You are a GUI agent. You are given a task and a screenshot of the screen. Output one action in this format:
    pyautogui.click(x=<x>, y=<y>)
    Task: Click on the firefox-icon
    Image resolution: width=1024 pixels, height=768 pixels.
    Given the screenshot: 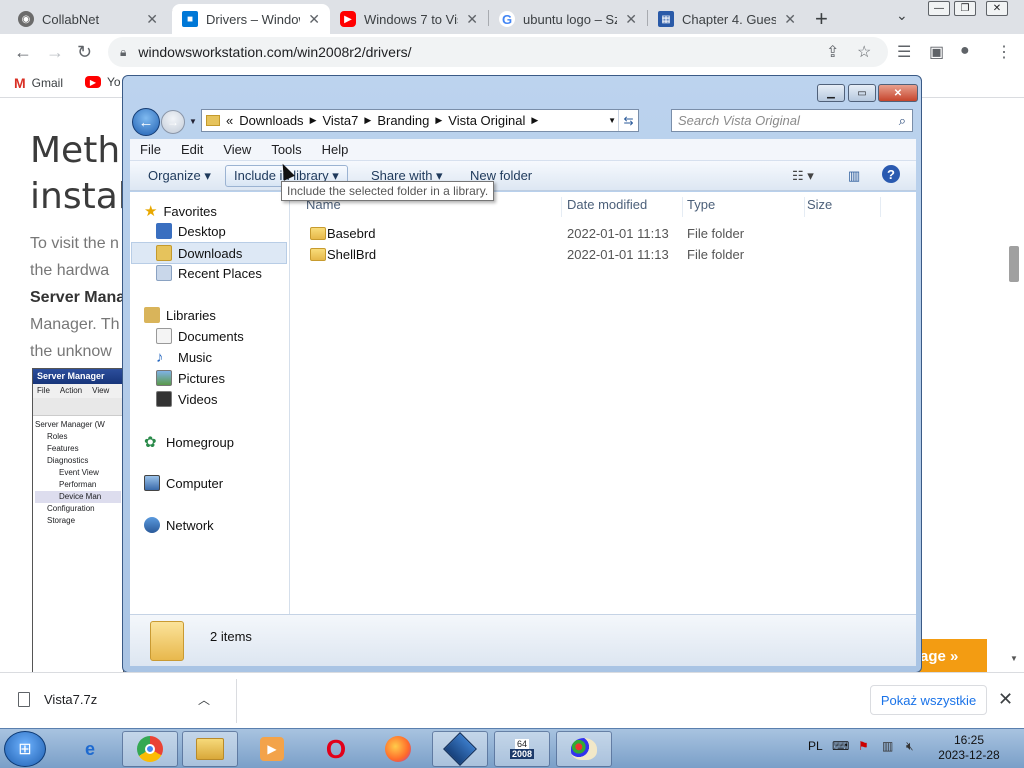 What is the action you would take?
    pyautogui.click(x=398, y=749)
    